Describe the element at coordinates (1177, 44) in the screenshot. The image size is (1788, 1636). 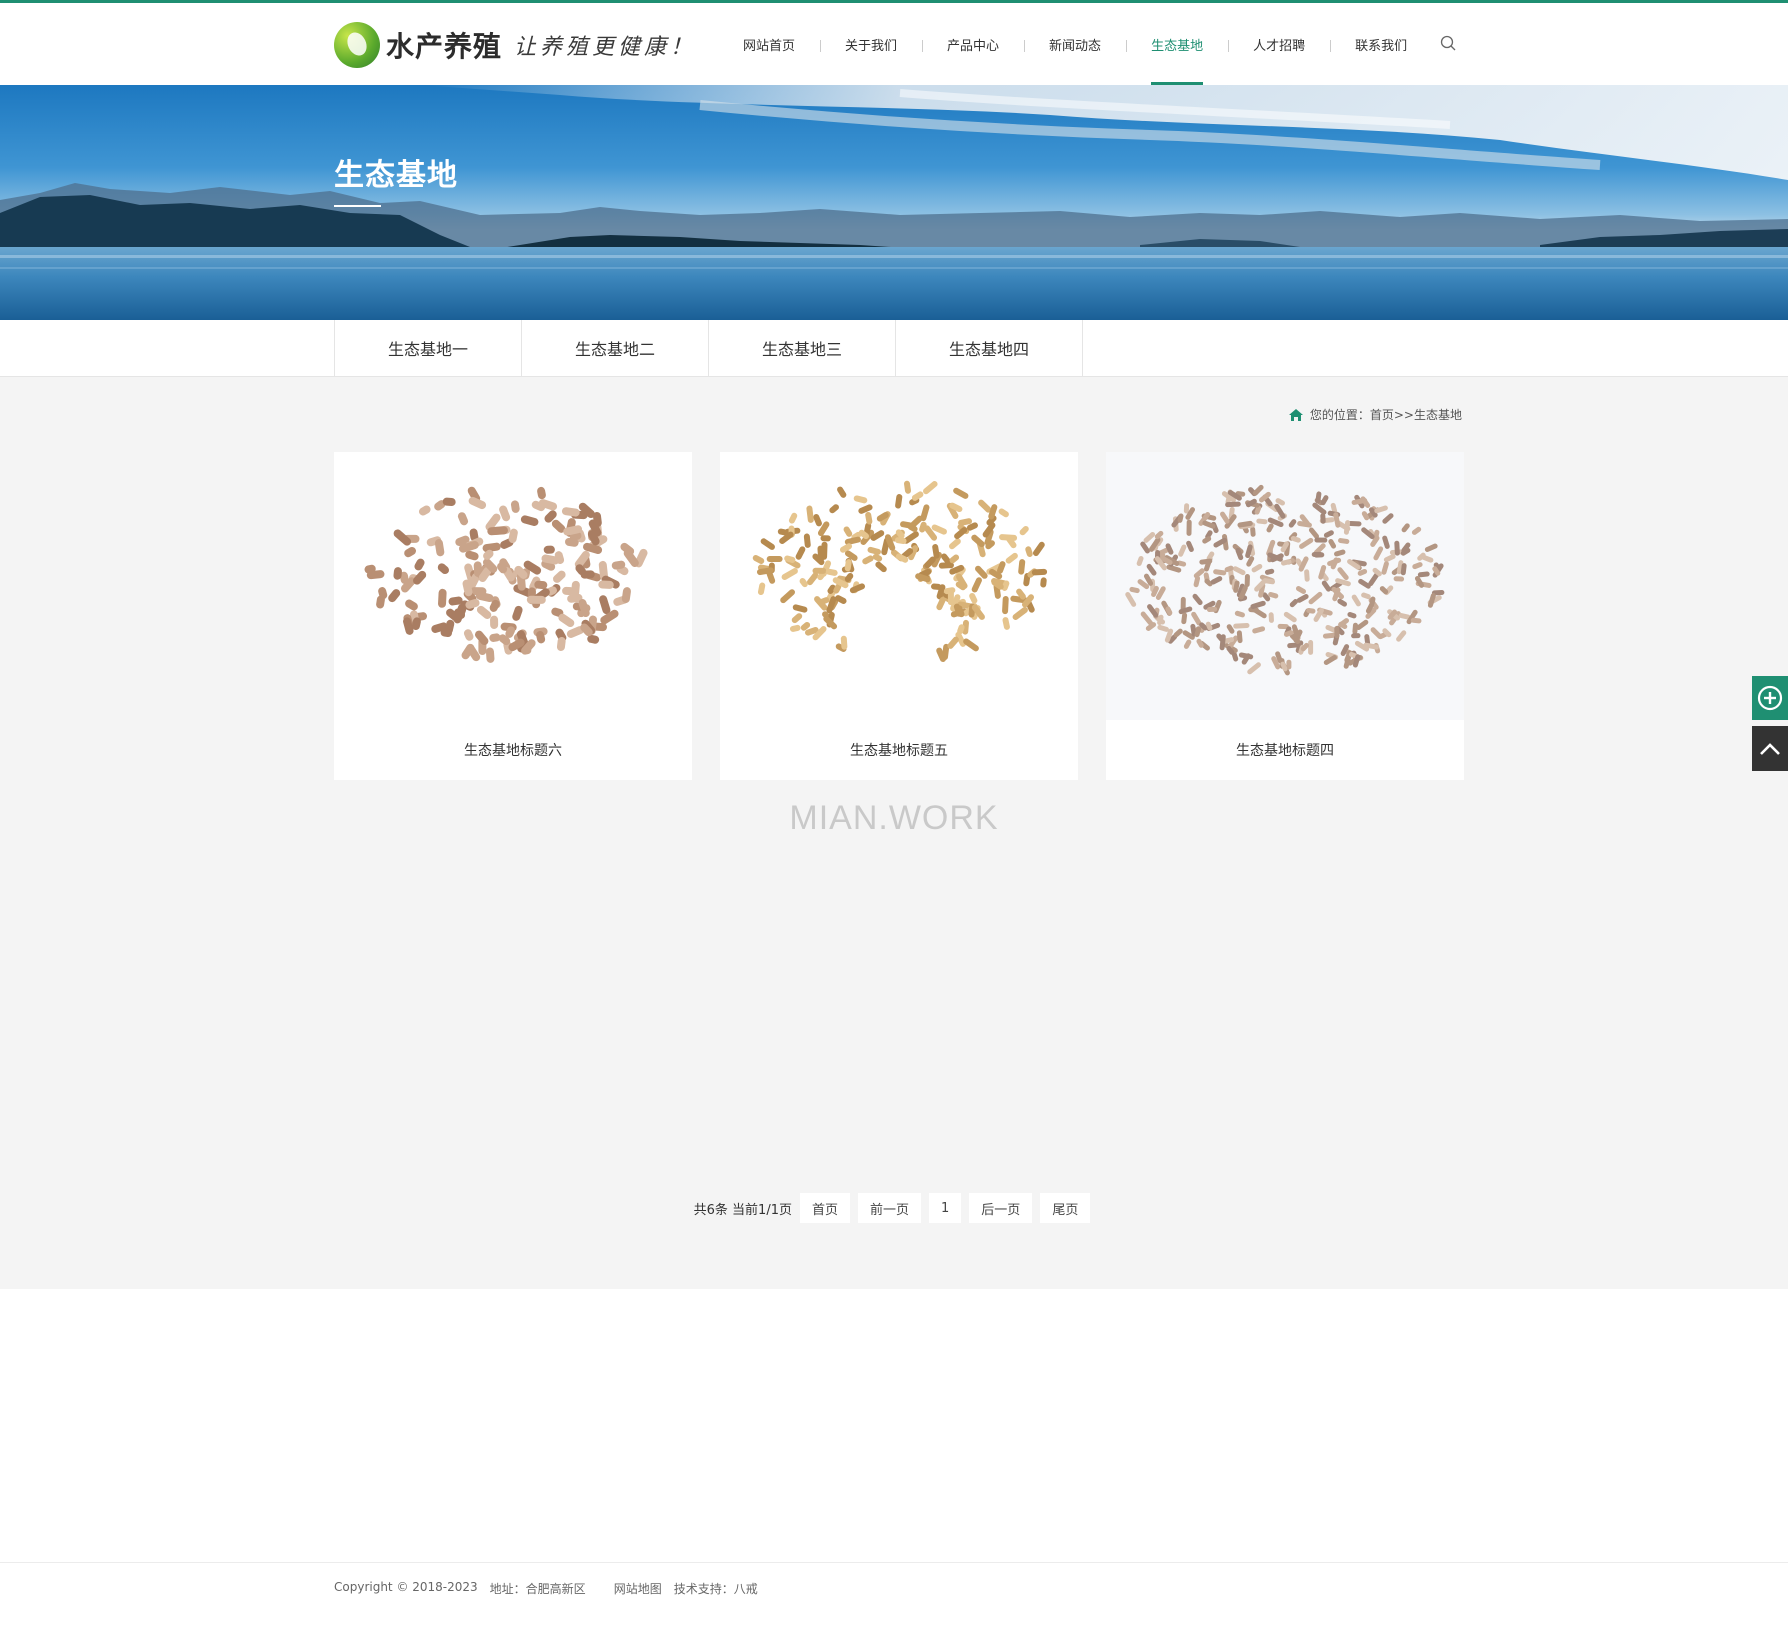
I see `nav-item-eco-base: 生态基地` at that location.